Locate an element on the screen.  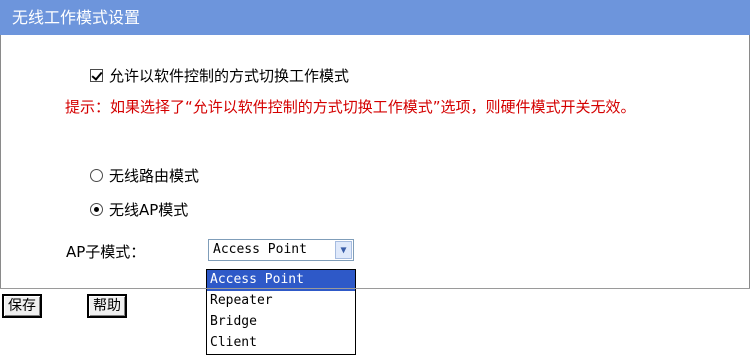
section-header: 无线工作模式设置 is located at coordinates (375, 17).